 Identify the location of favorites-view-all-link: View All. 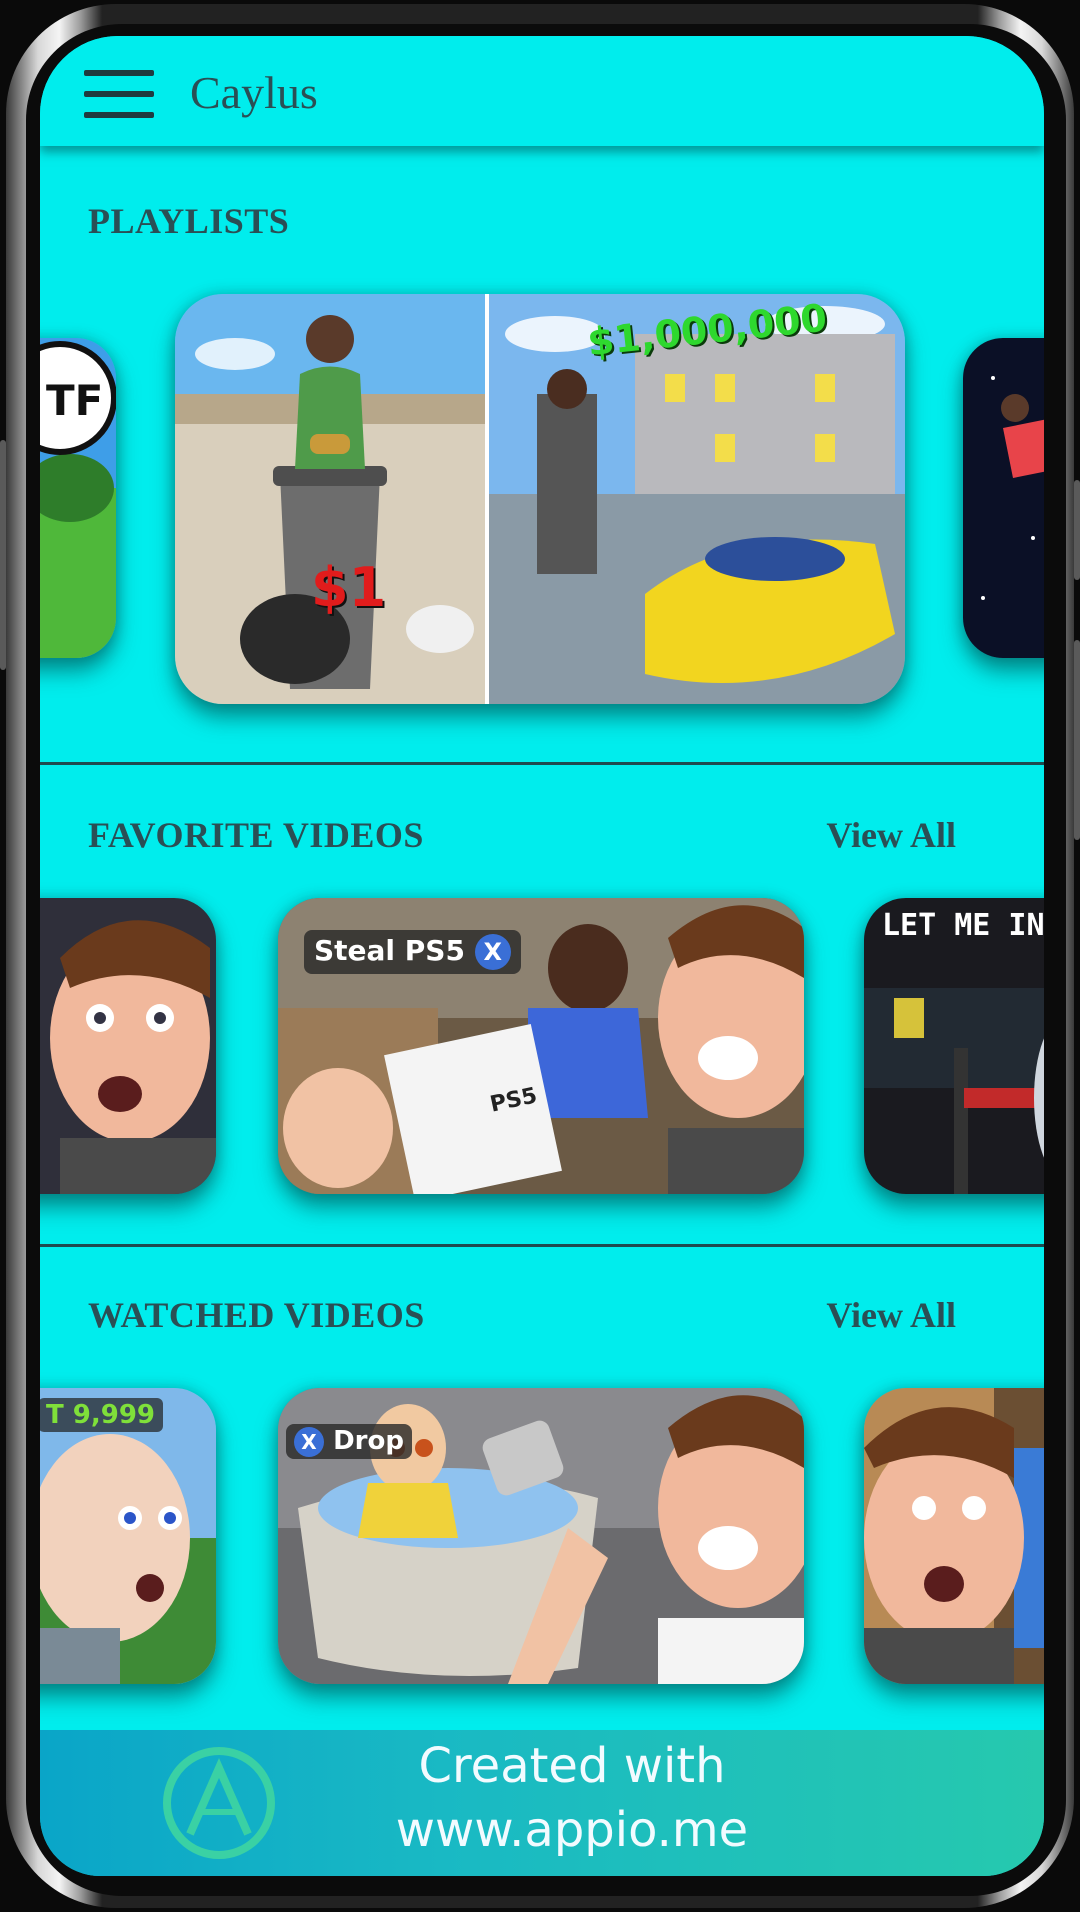
(891, 835).